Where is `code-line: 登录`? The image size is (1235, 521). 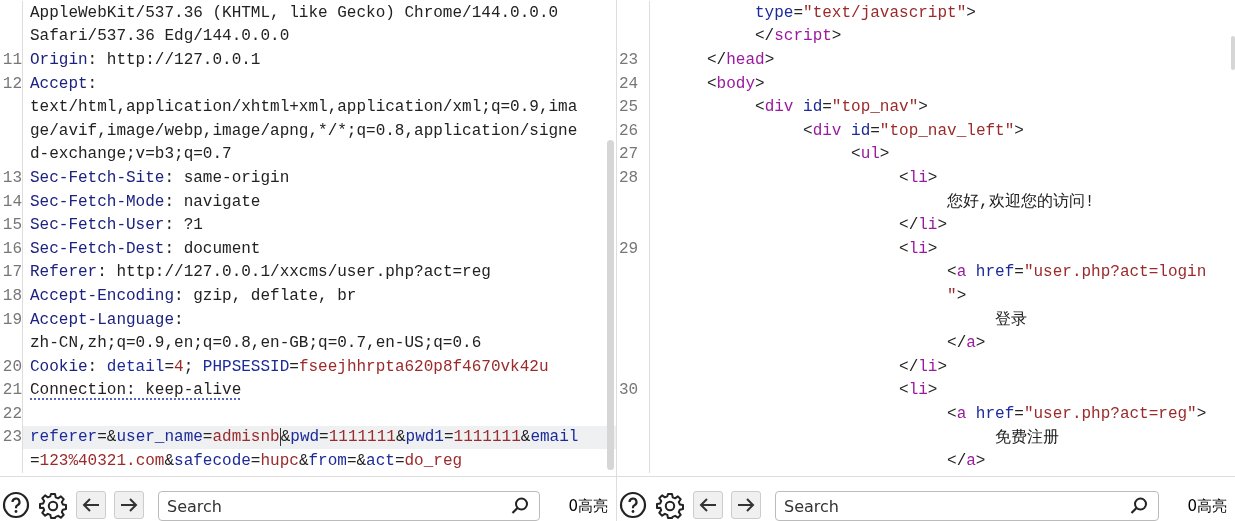 code-line: 登录 is located at coordinates (1011, 320).